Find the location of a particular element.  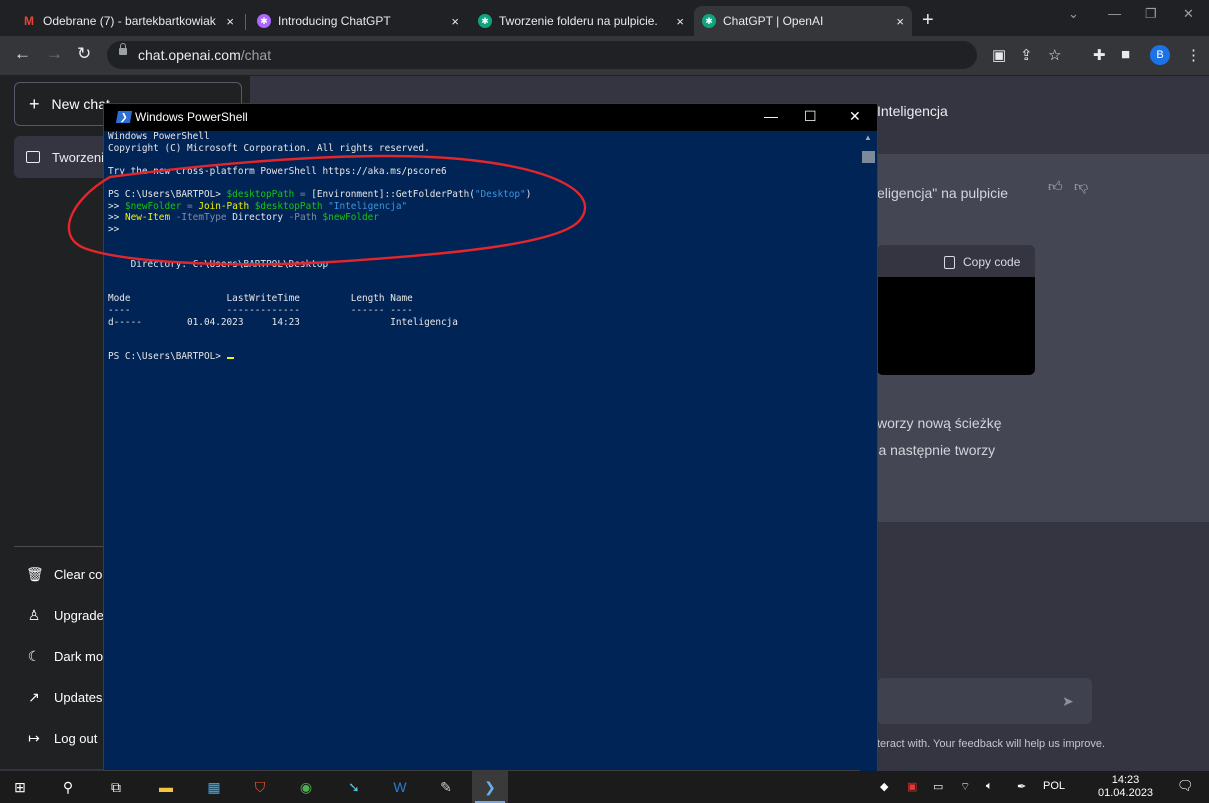

menu-dots-icon: ⋮ is located at coordinates (1193, 55).